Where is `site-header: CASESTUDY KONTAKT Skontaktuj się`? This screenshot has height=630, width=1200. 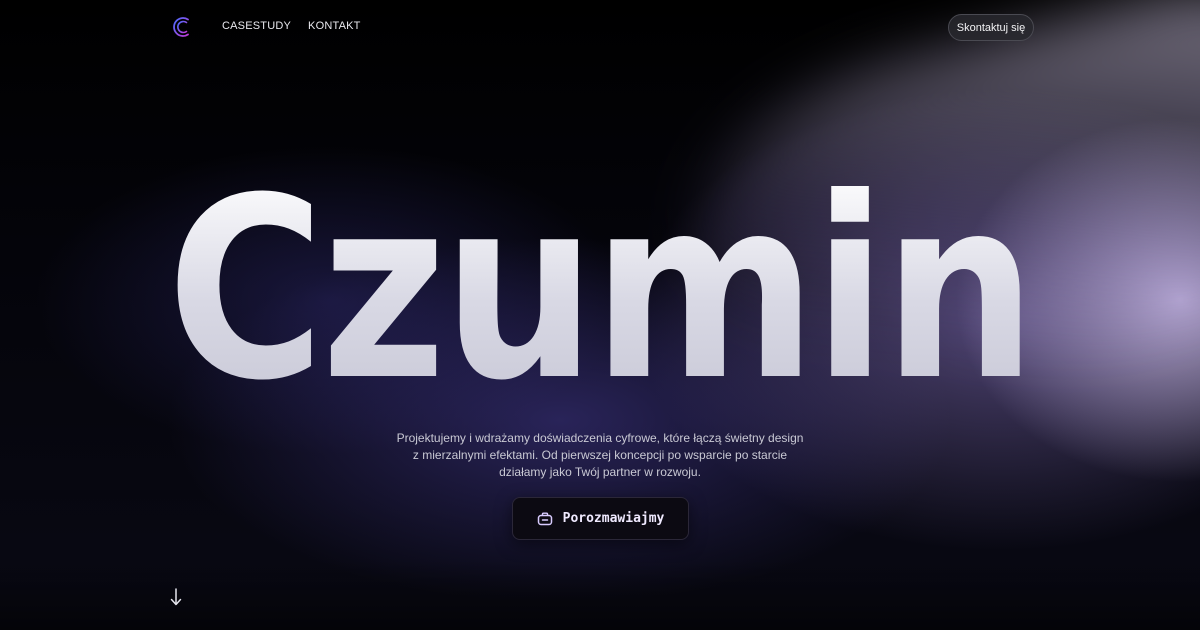
site-header: CASESTUDY KONTAKT Skontaktuj się is located at coordinates (600, 28).